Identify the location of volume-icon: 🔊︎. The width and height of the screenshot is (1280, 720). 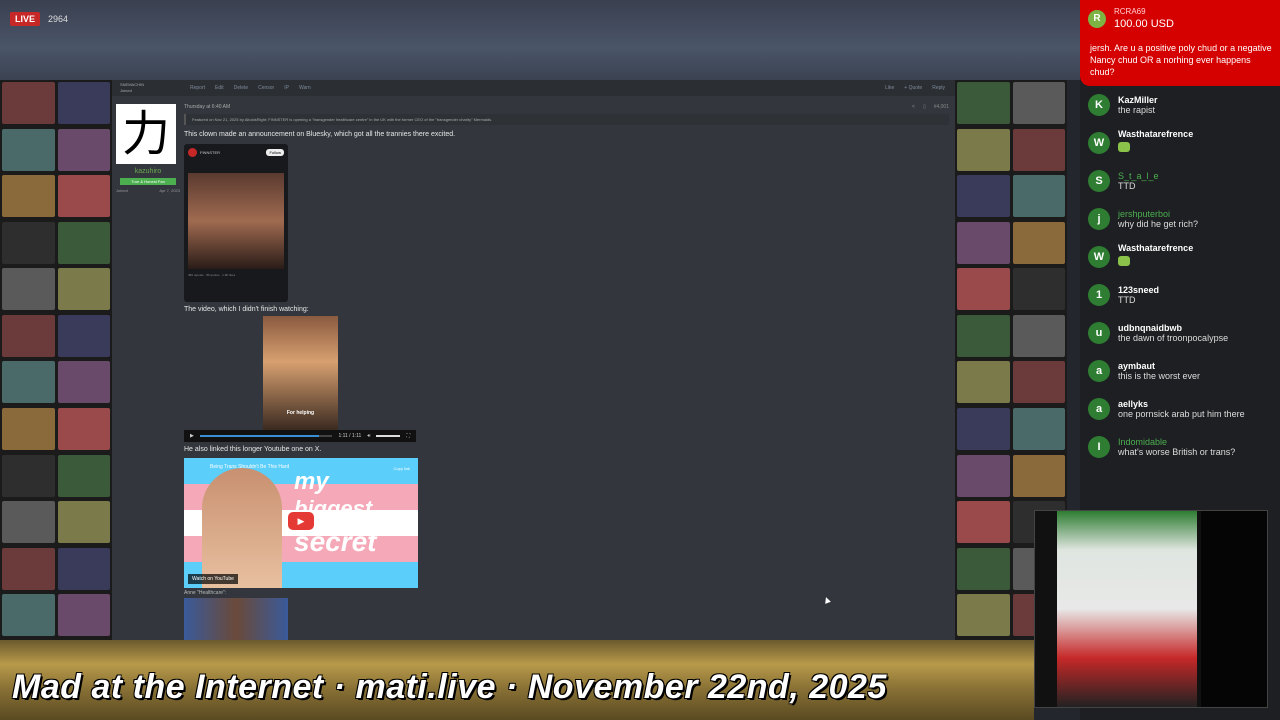
(368, 436).